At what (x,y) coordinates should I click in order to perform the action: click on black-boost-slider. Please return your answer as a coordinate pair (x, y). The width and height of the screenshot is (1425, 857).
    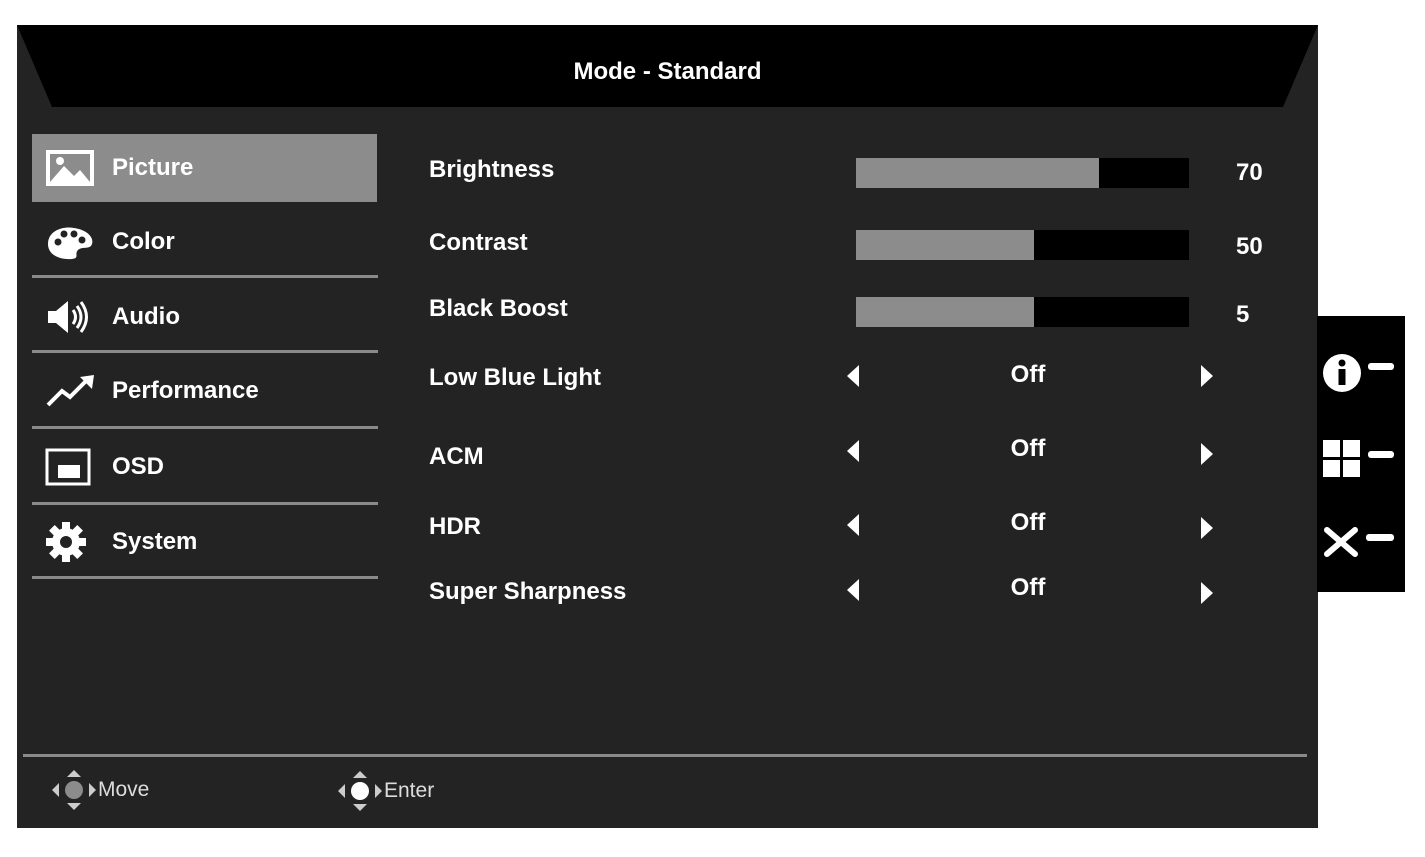
    Looking at the image, I should click on (1022, 312).